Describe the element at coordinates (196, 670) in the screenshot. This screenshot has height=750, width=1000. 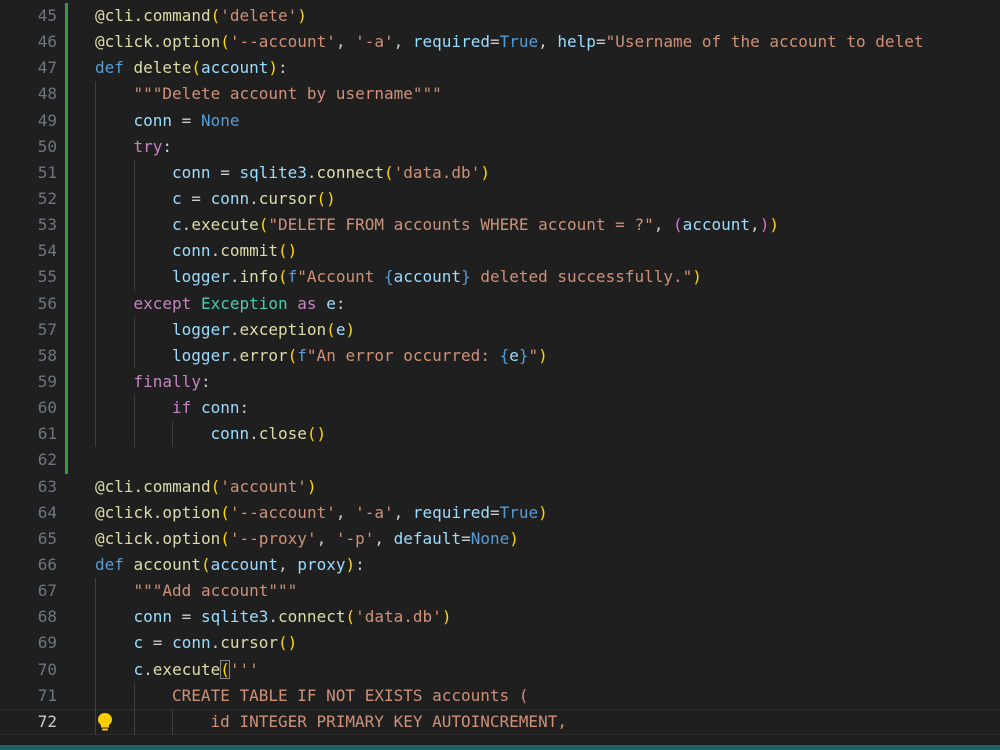
I see `code-text: c.execute('''` at that location.